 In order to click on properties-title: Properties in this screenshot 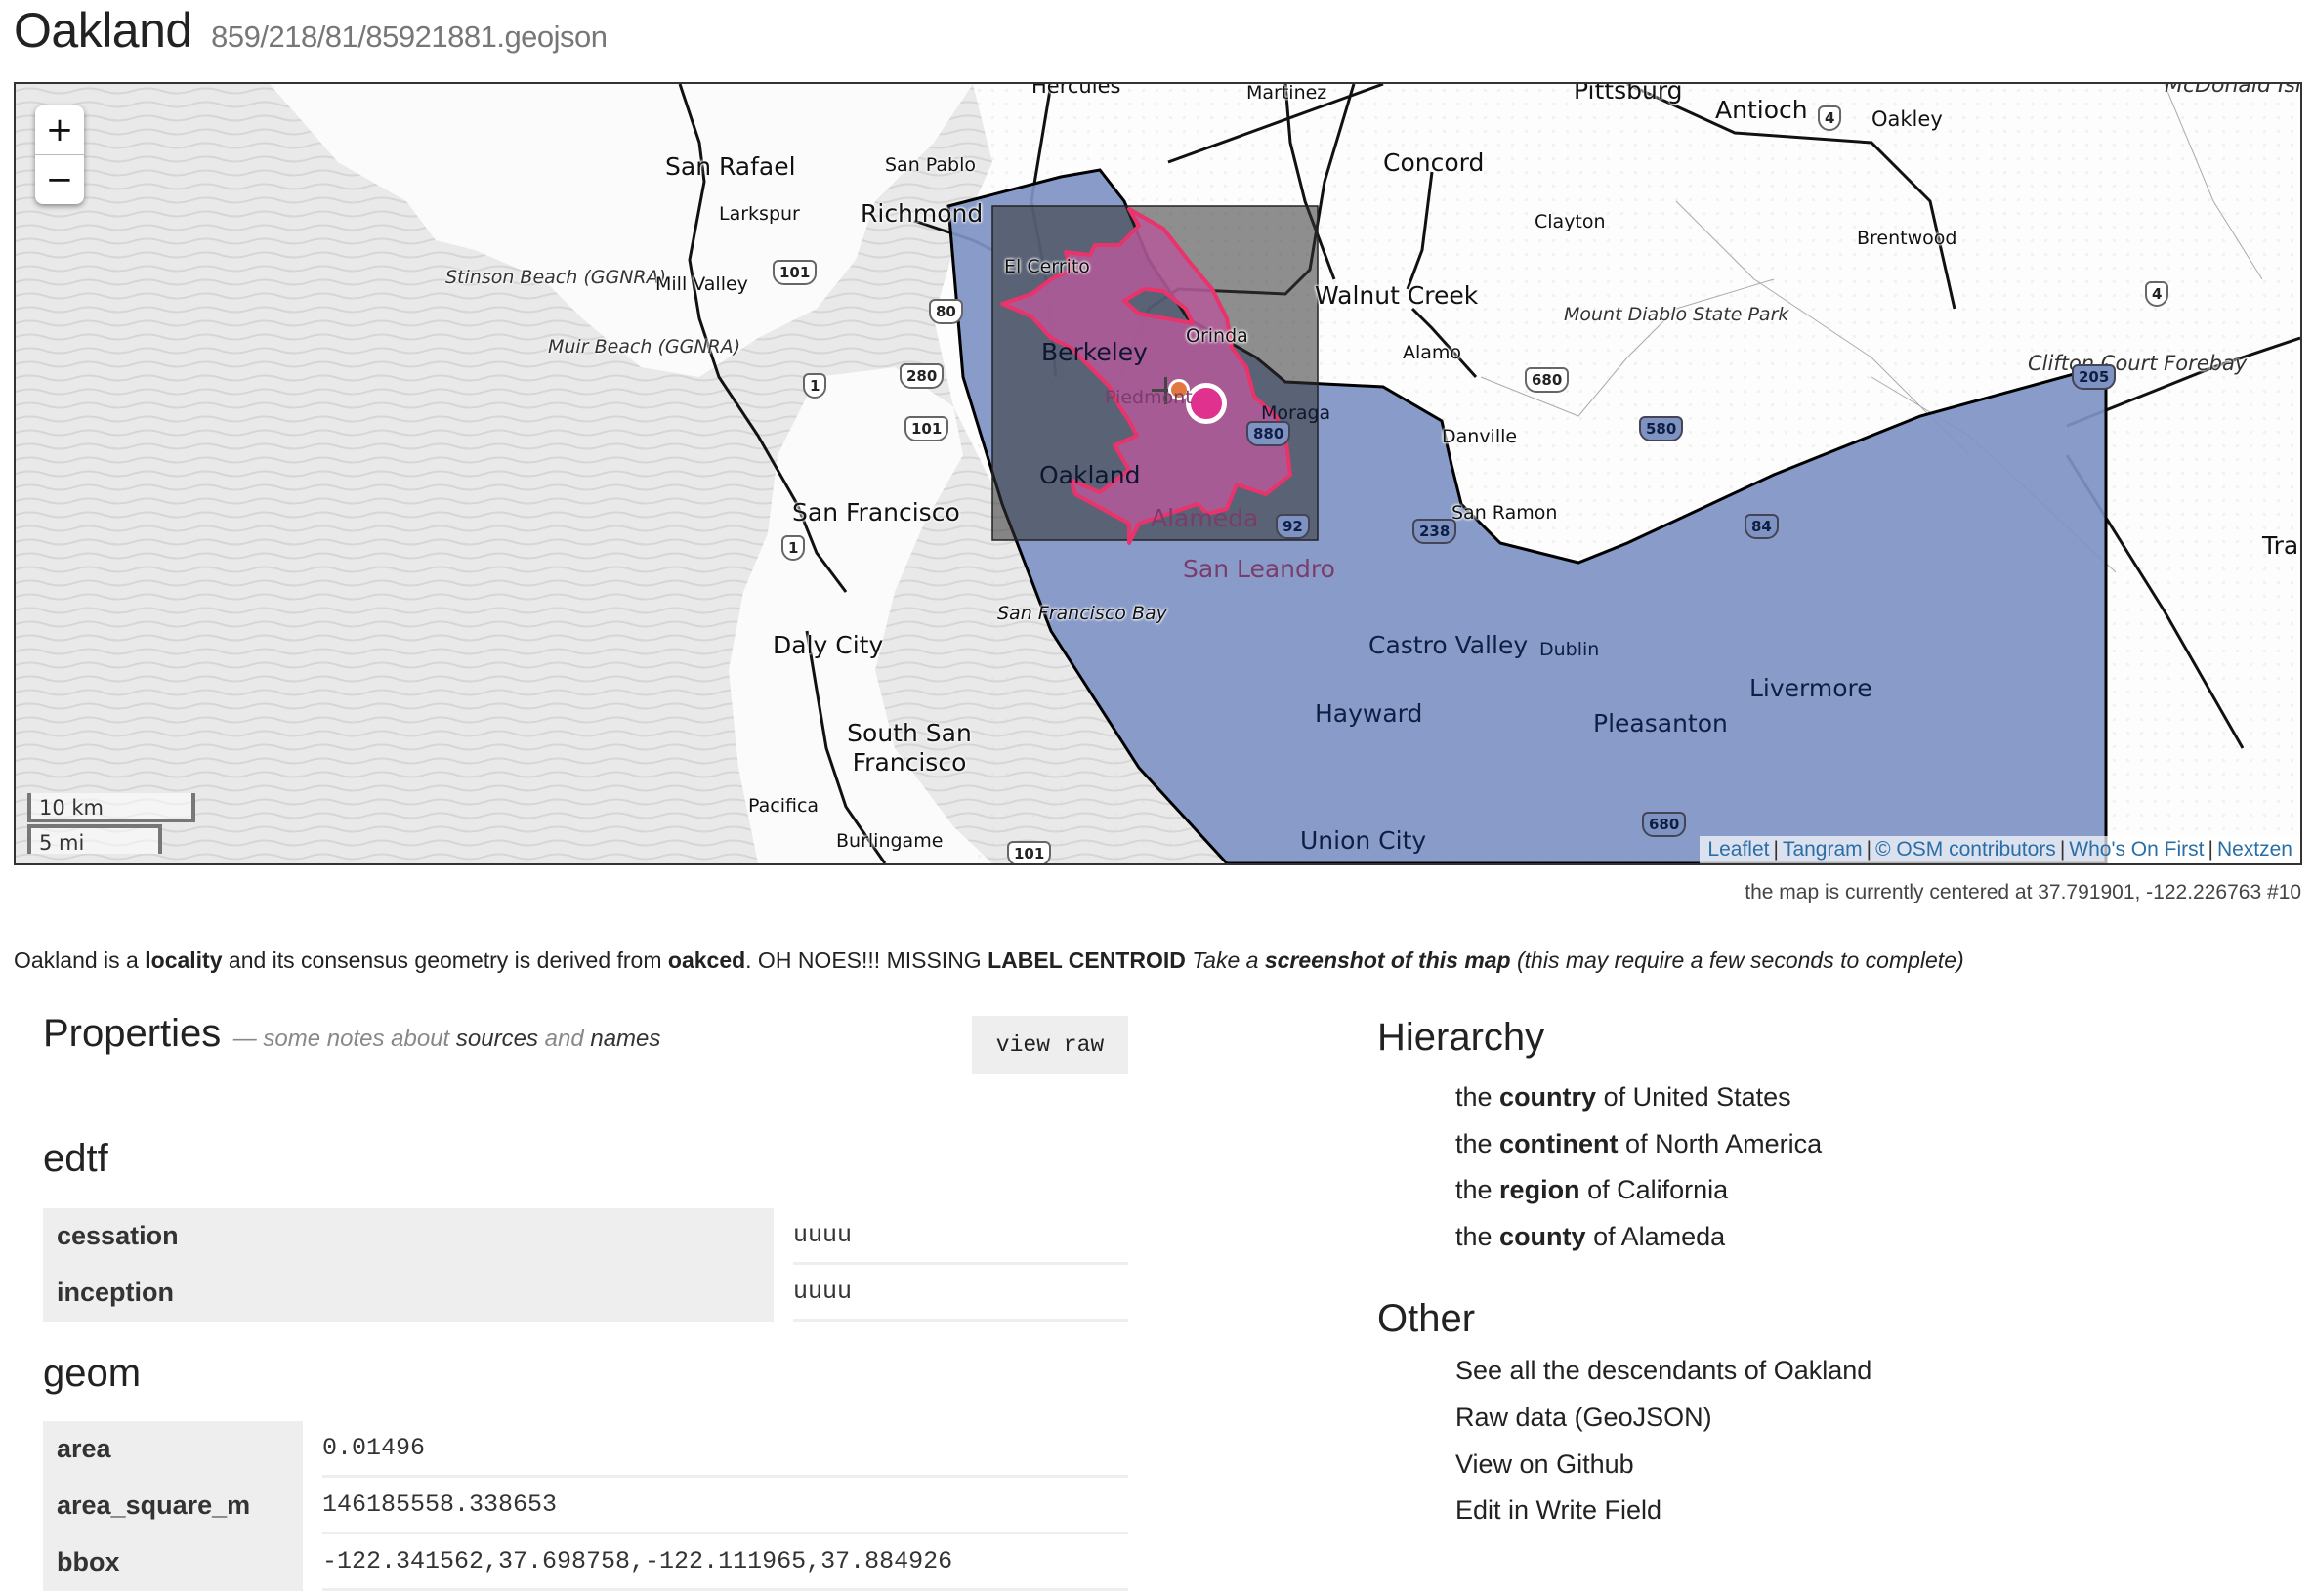, I will do `click(132, 1033)`.